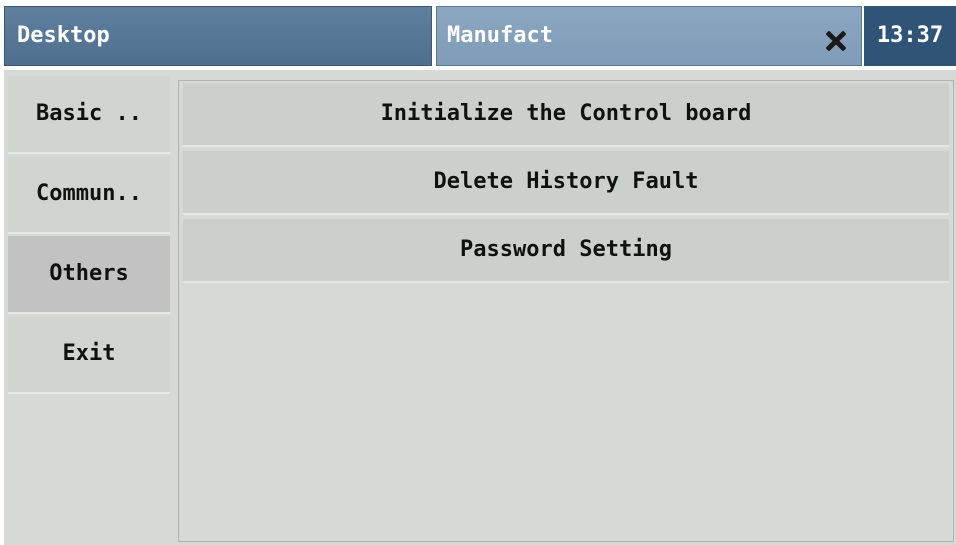  Describe the element at coordinates (63, 35) in the screenshot. I see `desktop-tab-label: Desktop` at that location.